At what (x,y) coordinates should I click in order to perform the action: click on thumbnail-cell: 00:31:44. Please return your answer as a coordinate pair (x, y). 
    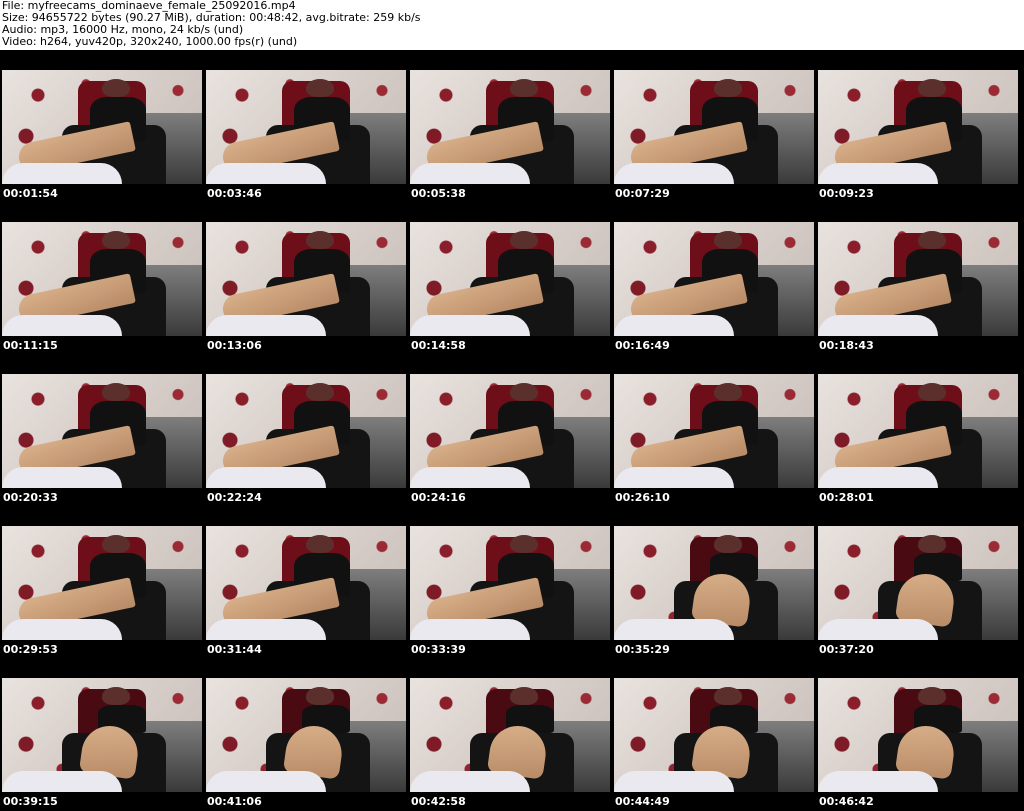
    Looking at the image, I should click on (305, 582).